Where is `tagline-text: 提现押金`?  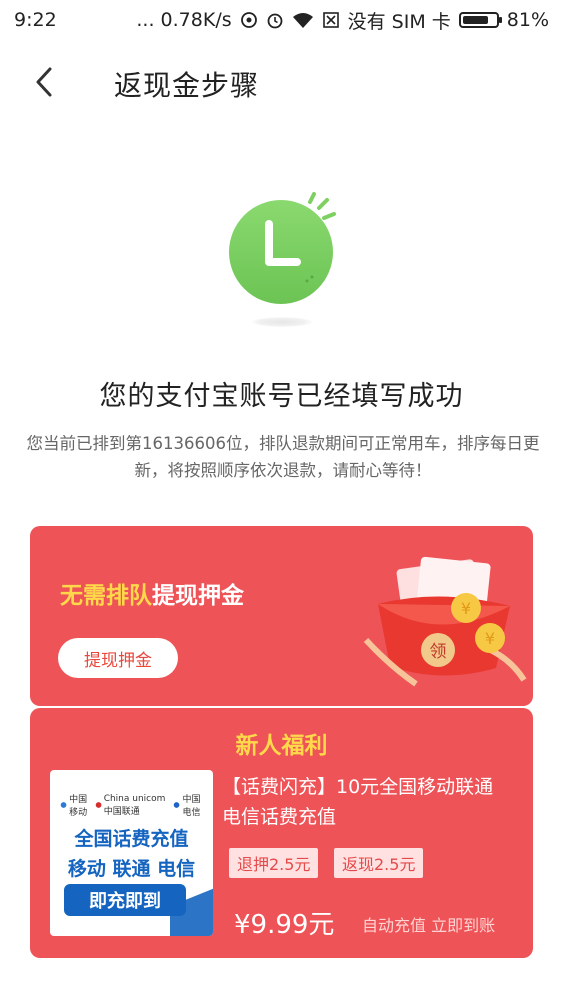 tagline-text: 提现押金 is located at coordinates (198, 596).